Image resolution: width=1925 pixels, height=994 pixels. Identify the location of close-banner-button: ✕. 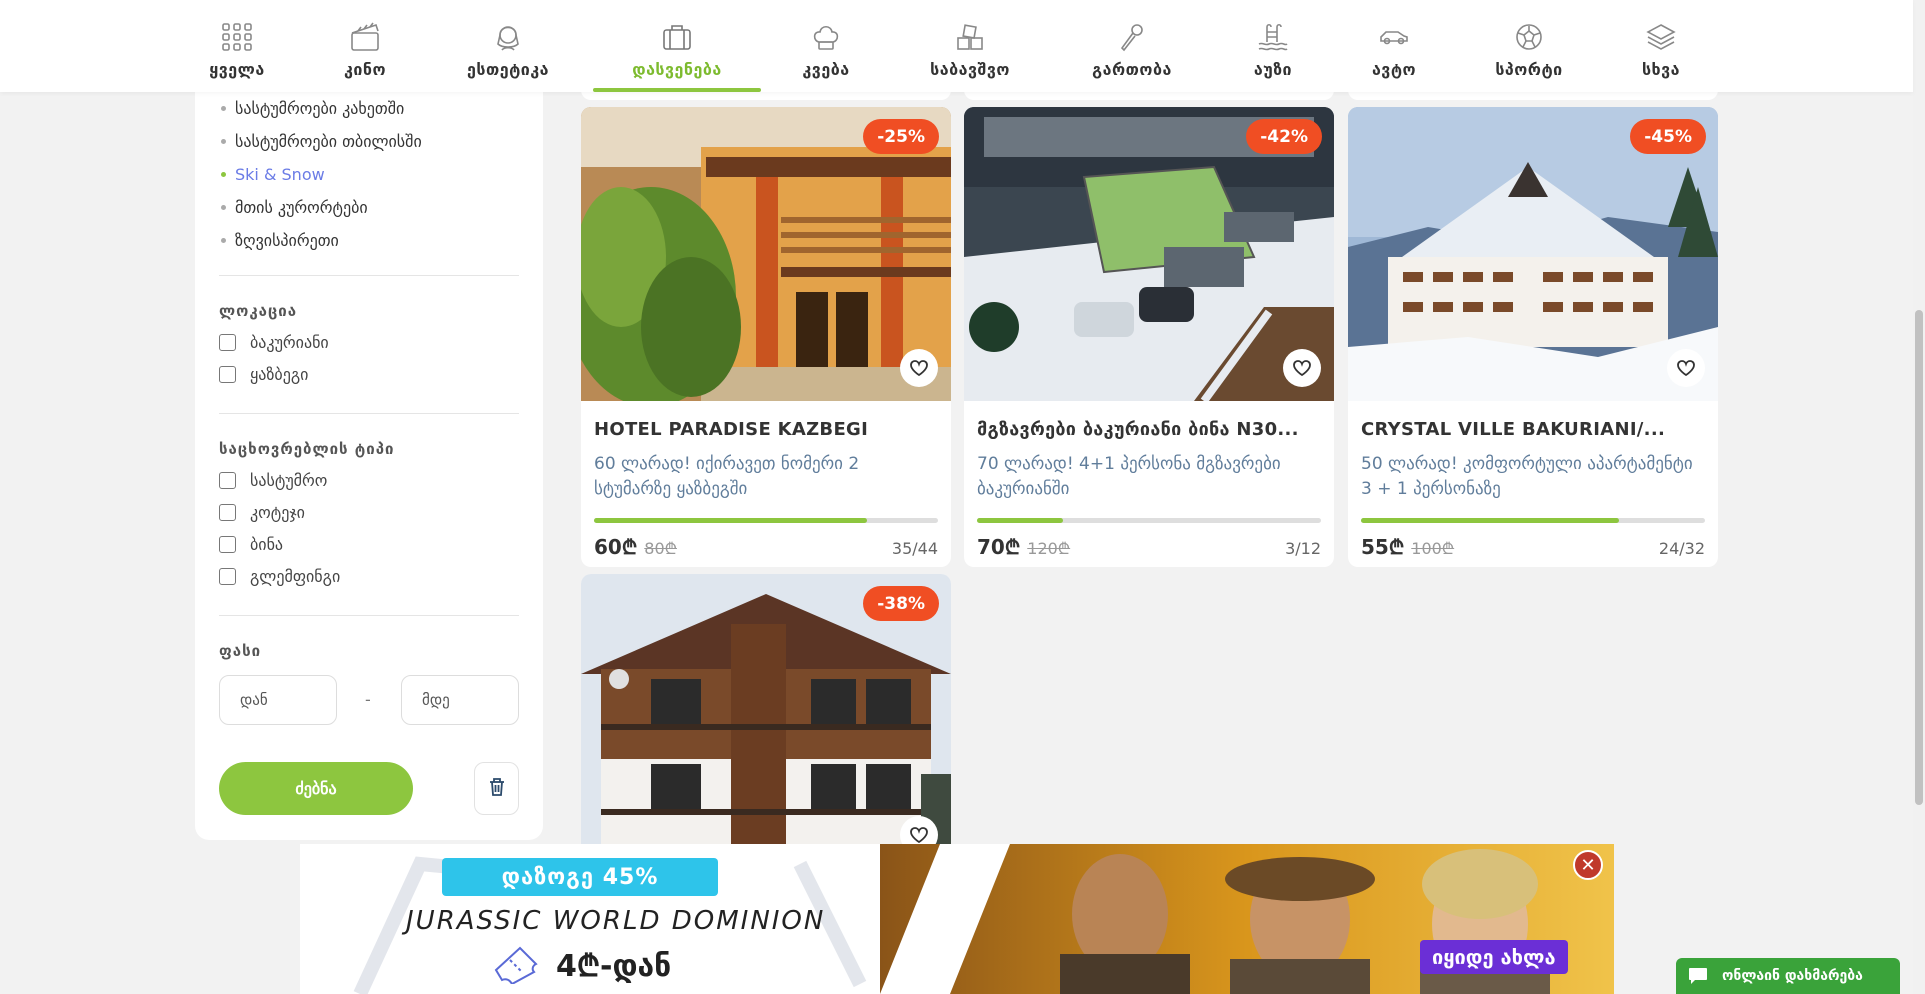
(1588, 865).